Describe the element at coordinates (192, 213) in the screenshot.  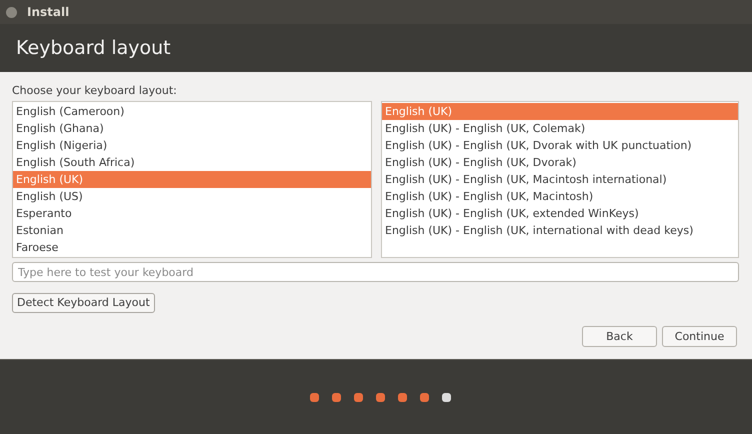
I see `list-item: Esperanto` at that location.